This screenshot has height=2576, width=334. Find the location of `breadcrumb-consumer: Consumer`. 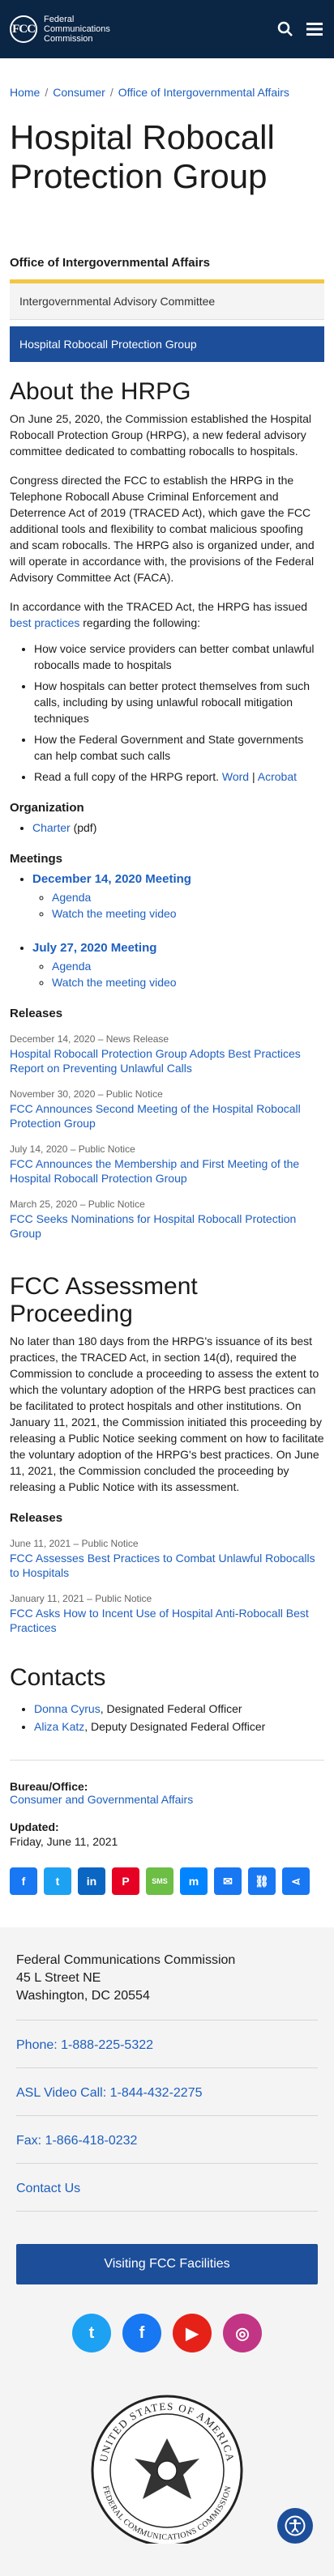

breadcrumb-consumer: Consumer is located at coordinates (79, 92).